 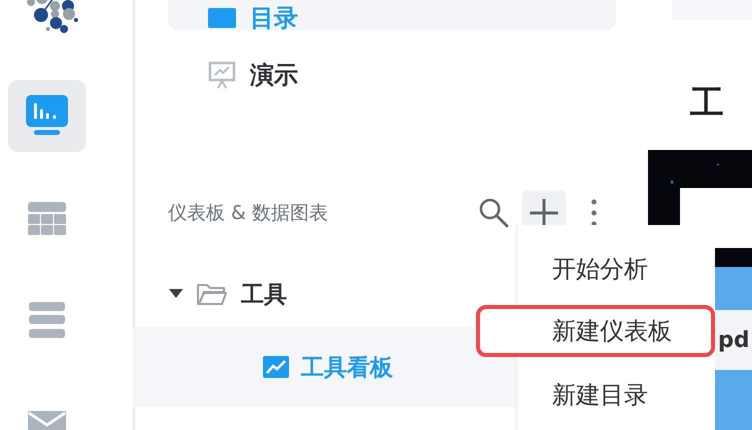 What do you see at coordinates (544, 213) in the screenshot?
I see `plus-icon` at bounding box center [544, 213].